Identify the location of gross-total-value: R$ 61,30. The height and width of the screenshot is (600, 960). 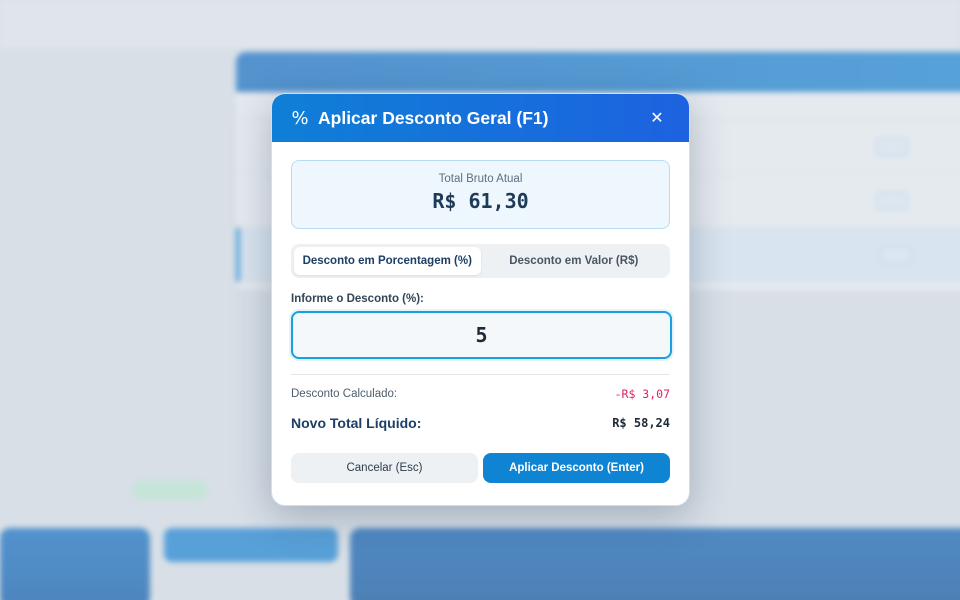
(480, 201).